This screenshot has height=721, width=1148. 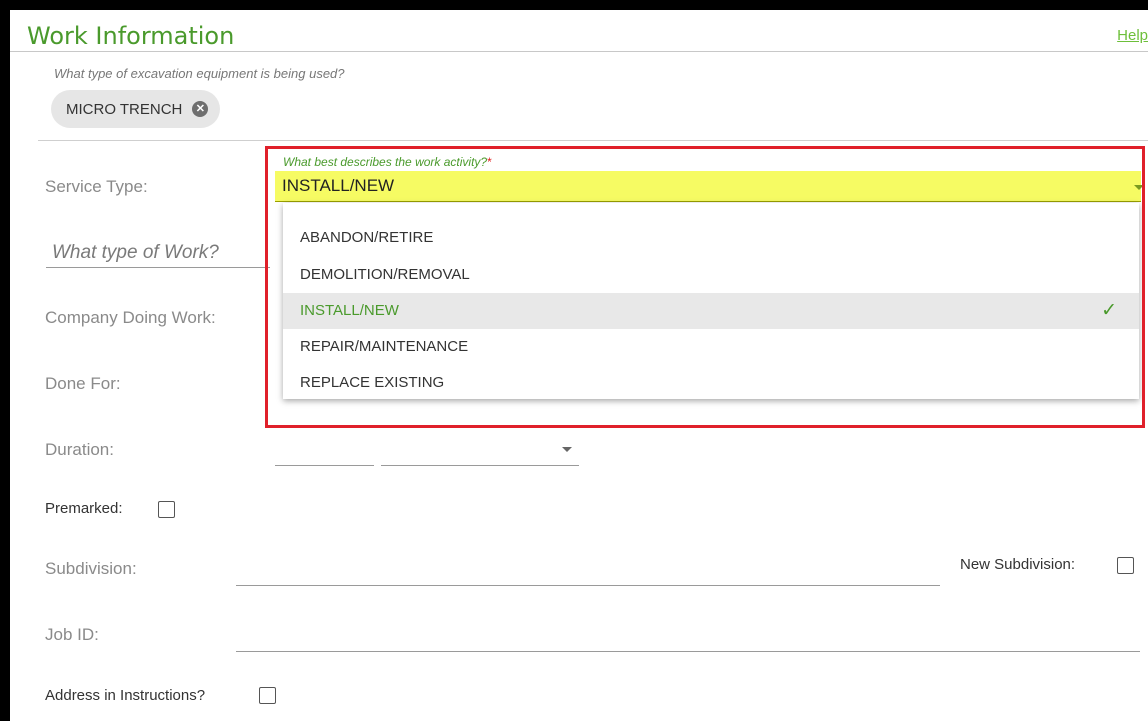 What do you see at coordinates (131, 36) in the screenshot?
I see `section-title: Work Information` at bounding box center [131, 36].